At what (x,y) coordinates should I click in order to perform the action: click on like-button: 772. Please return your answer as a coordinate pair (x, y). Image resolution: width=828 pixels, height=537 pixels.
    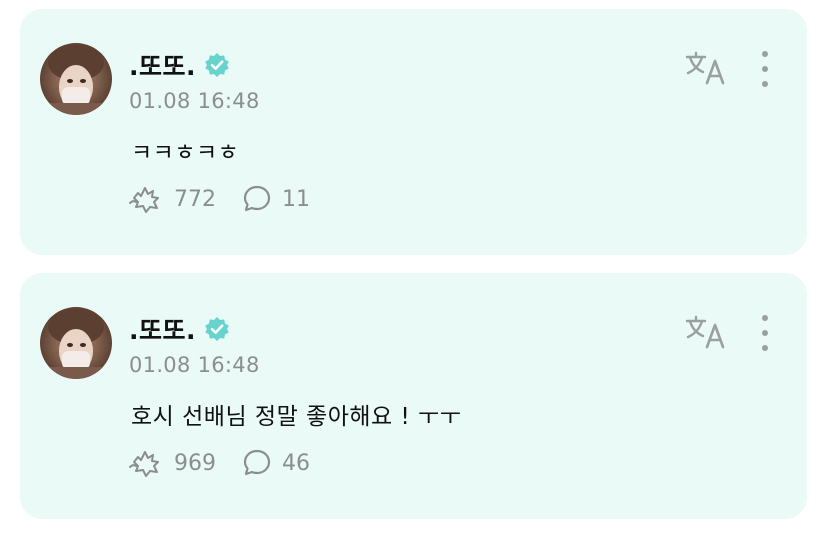
    Looking at the image, I should click on (172, 199).